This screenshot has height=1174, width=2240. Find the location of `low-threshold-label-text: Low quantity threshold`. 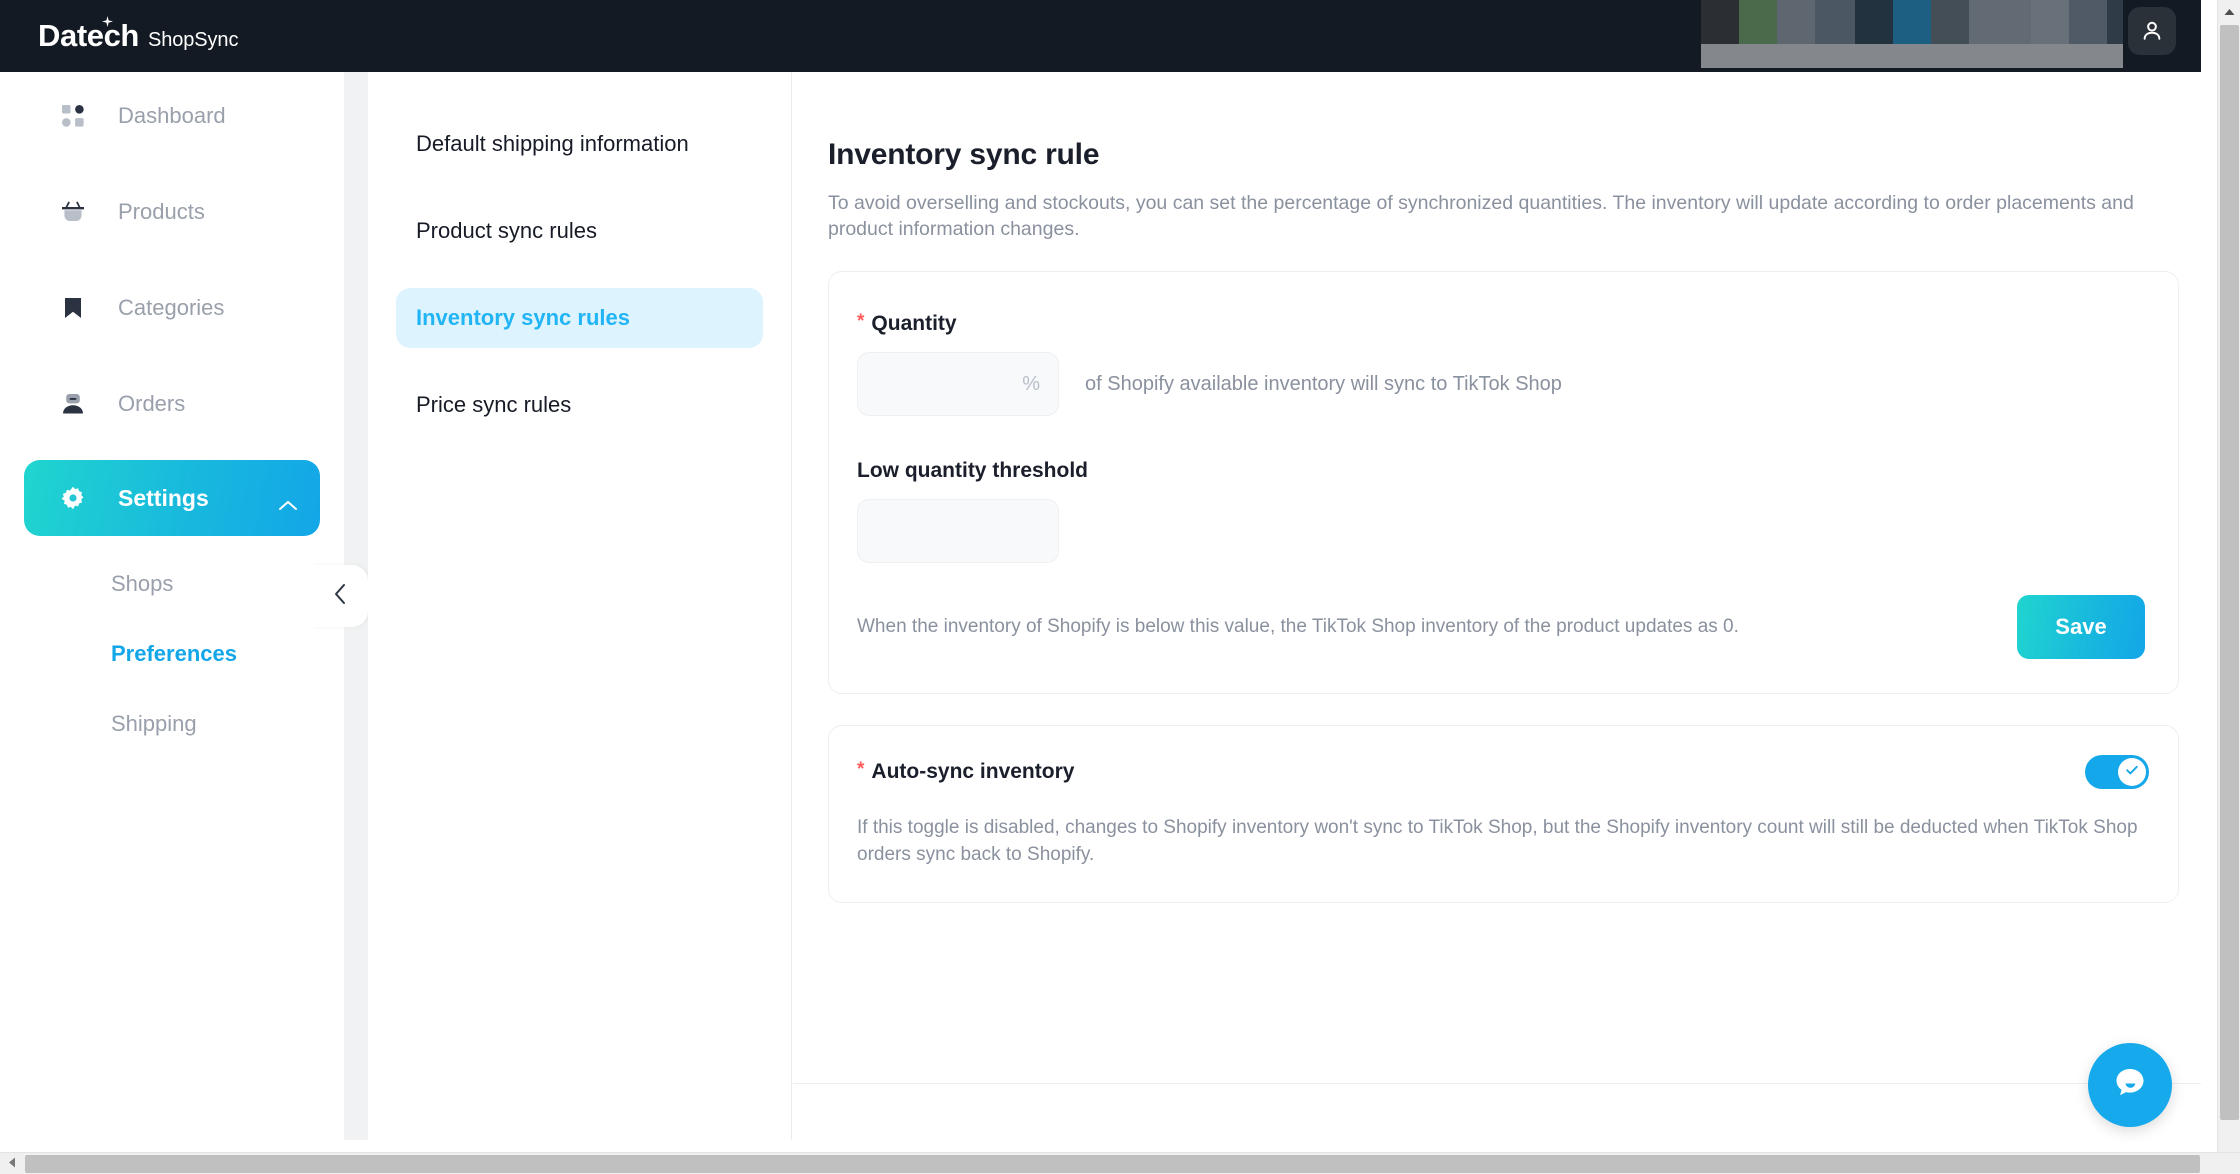

low-threshold-label-text: Low quantity threshold is located at coordinates (972, 470).